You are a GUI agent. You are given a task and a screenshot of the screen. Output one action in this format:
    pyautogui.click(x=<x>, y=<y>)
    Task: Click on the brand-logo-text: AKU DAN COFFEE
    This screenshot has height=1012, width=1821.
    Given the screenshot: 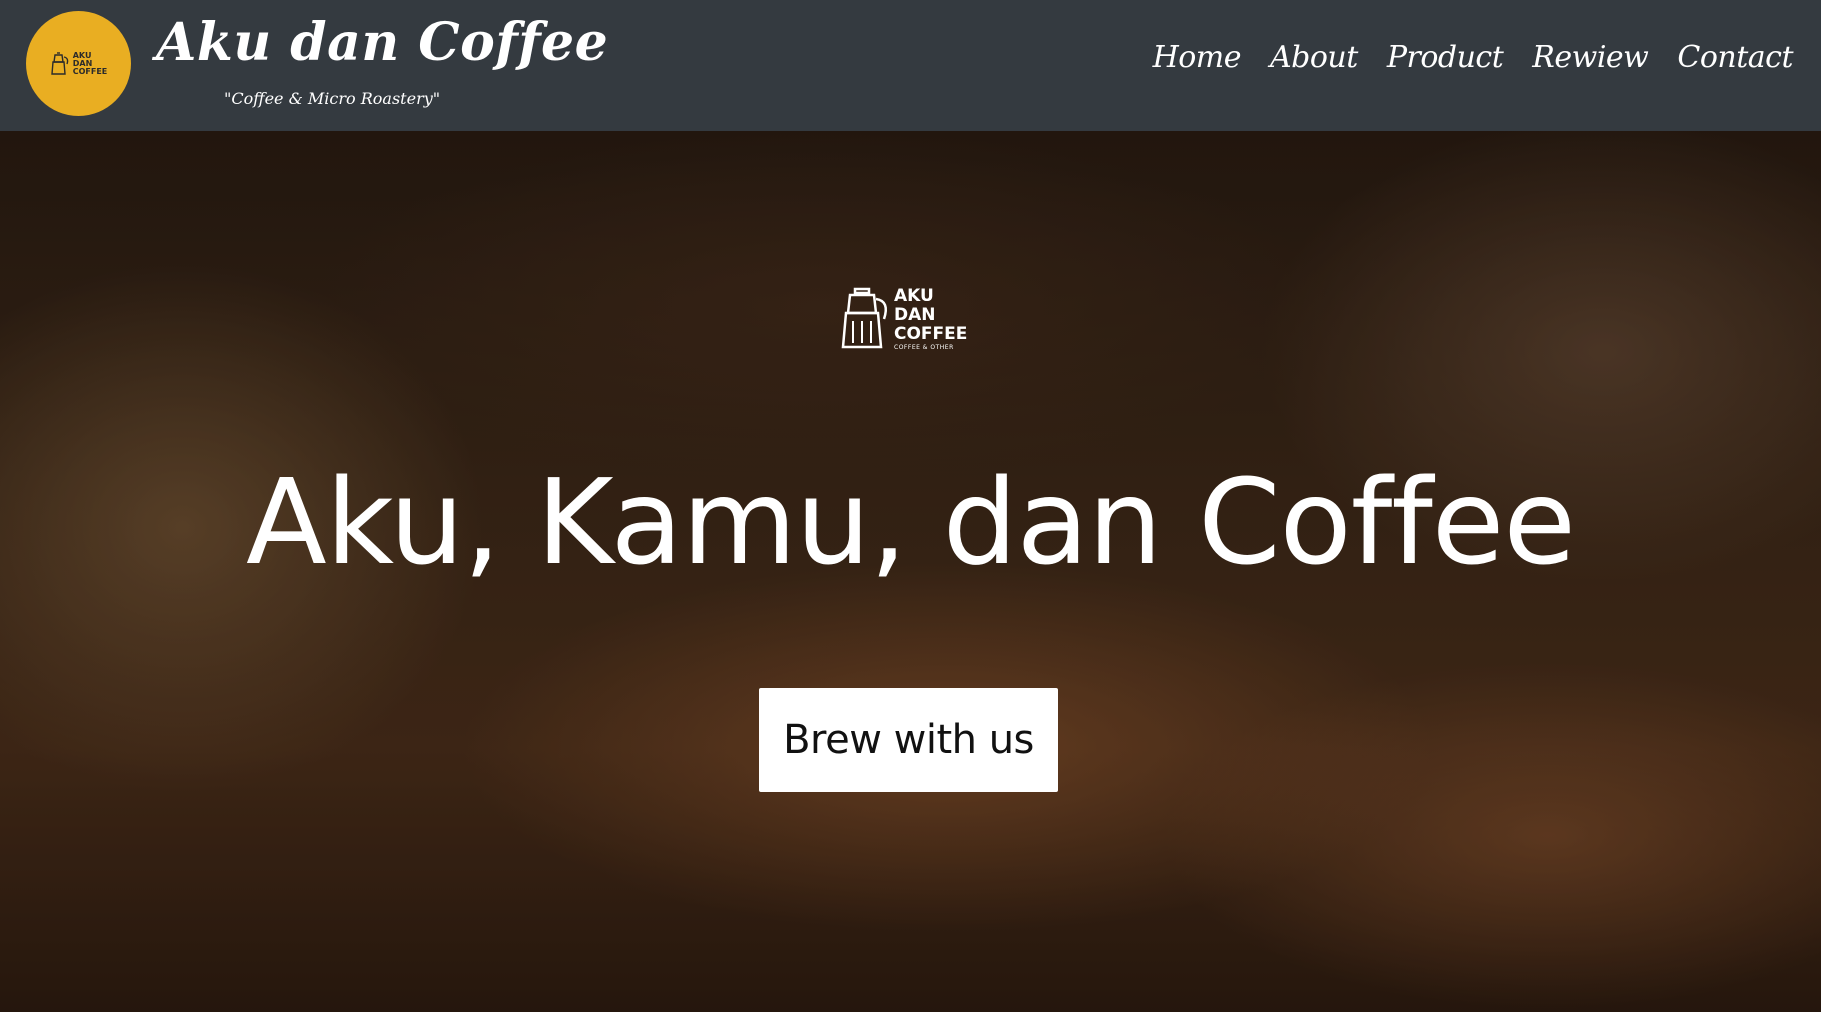 What is the action you would take?
    pyautogui.click(x=90, y=63)
    